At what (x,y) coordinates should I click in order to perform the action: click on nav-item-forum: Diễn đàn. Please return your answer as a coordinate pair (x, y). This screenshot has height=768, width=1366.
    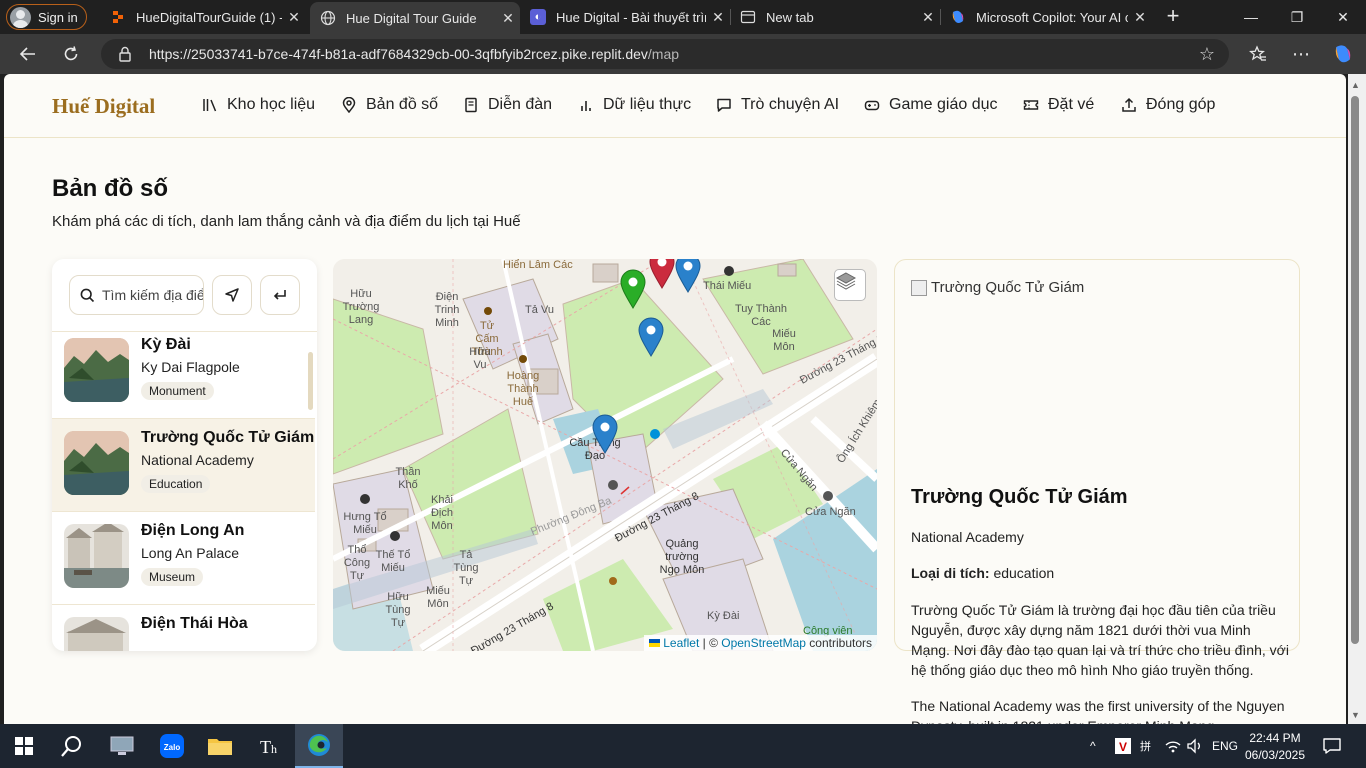
    Looking at the image, I should click on (507, 105).